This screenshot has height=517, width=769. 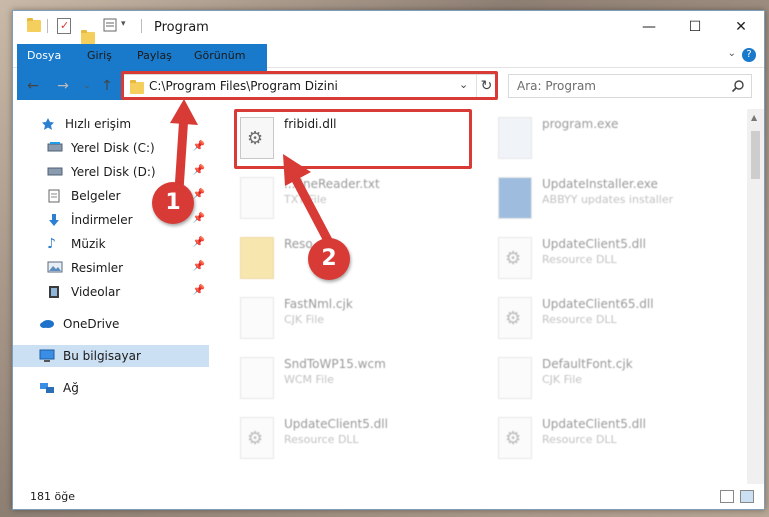 What do you see at coordinates (741, 27) in the screenshot?
I see `close-button: ✕` at bounding box center [741, 27].